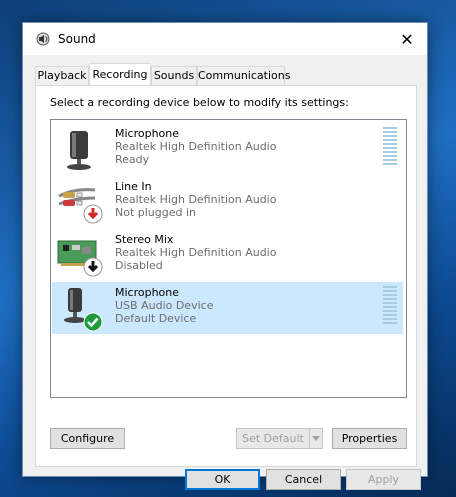 This screenshot has width=456, height=497. What do you see at coordinates (133, 186) in the screenshot?
I see `device-name: Line In` at bounding box center [133, 186].